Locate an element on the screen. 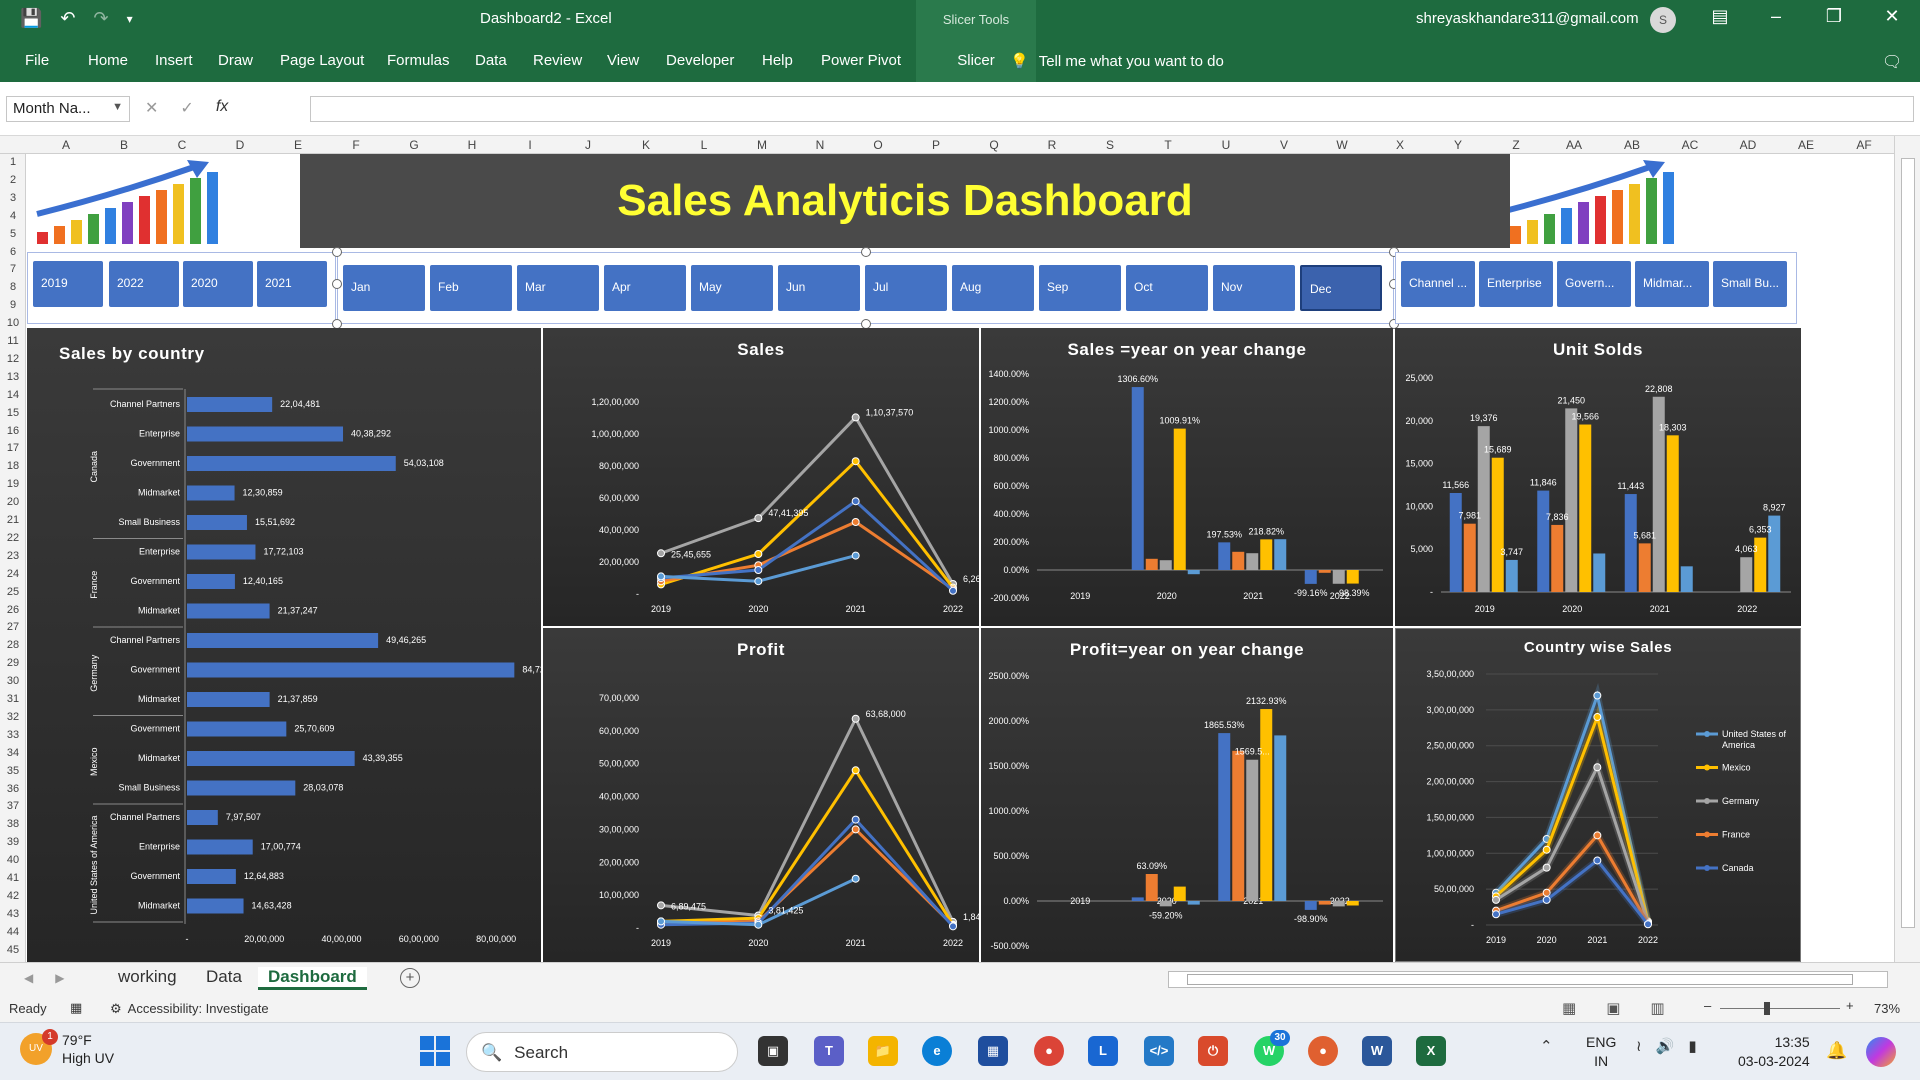 The image size is (1920, 1080). chrome-icon: ● is located at coordinates (1049, 1051).